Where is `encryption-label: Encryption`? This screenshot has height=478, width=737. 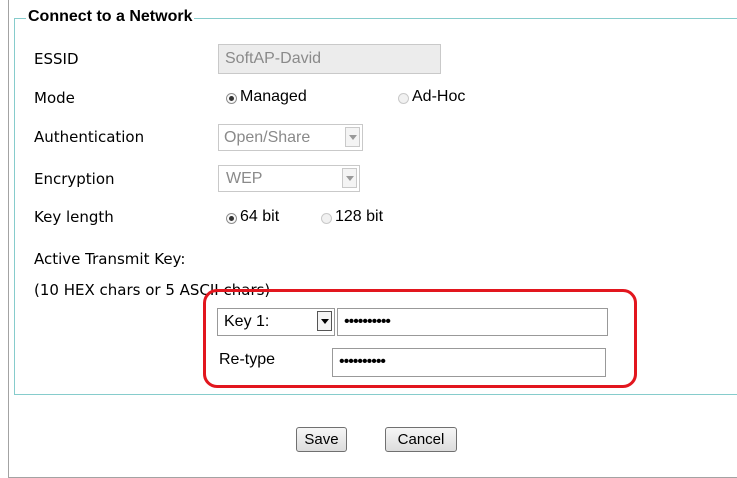
encryption-label: Encryption is located at coordinates (74, 179).